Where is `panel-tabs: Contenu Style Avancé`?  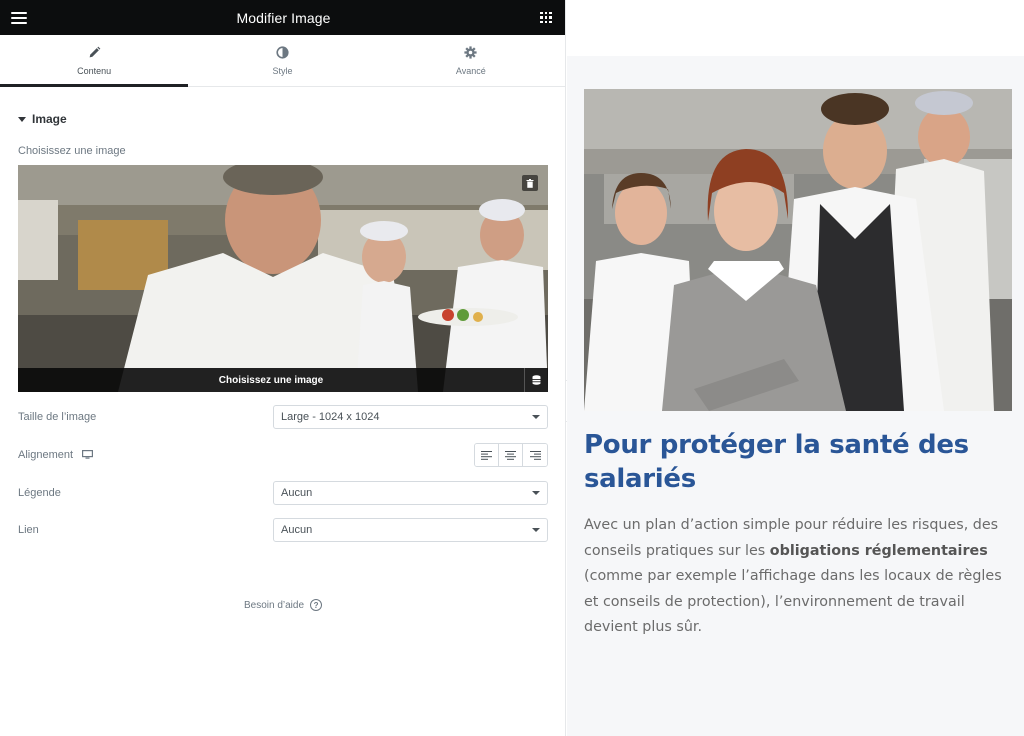
panel-tabs: Contenu Style Avancé is located at coordinates (282, 61).